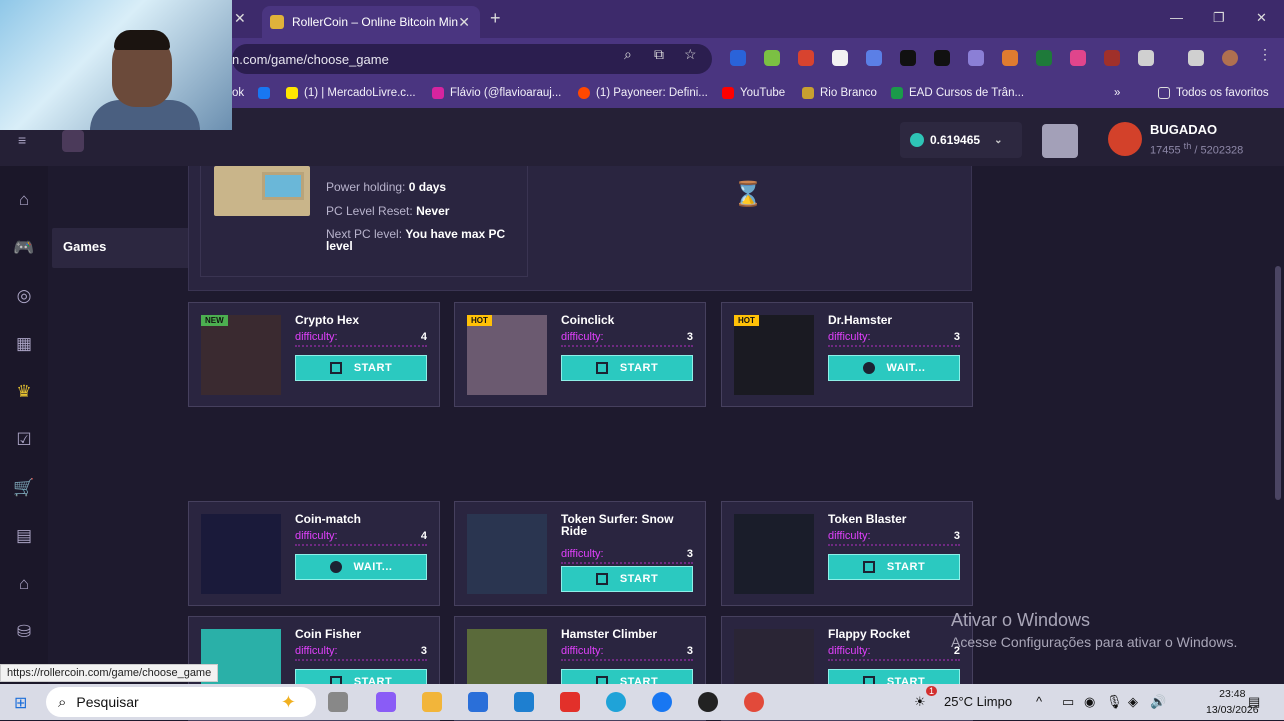 This screenshot has height=721, width=1284. What do you see at coordinates (659, 54) in the screenshot?
I see `install-icon: ⧉` at bounding box center [659, 54].